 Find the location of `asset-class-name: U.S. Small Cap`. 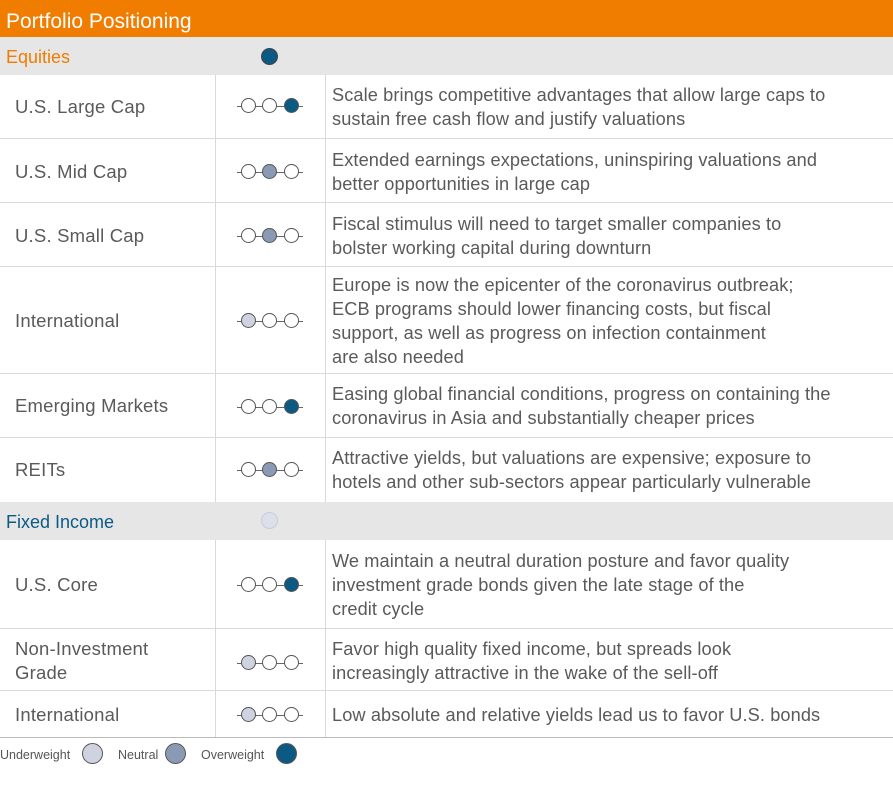

asset-class-name: U.S. Small Cap is located at coordinates (80, 235).